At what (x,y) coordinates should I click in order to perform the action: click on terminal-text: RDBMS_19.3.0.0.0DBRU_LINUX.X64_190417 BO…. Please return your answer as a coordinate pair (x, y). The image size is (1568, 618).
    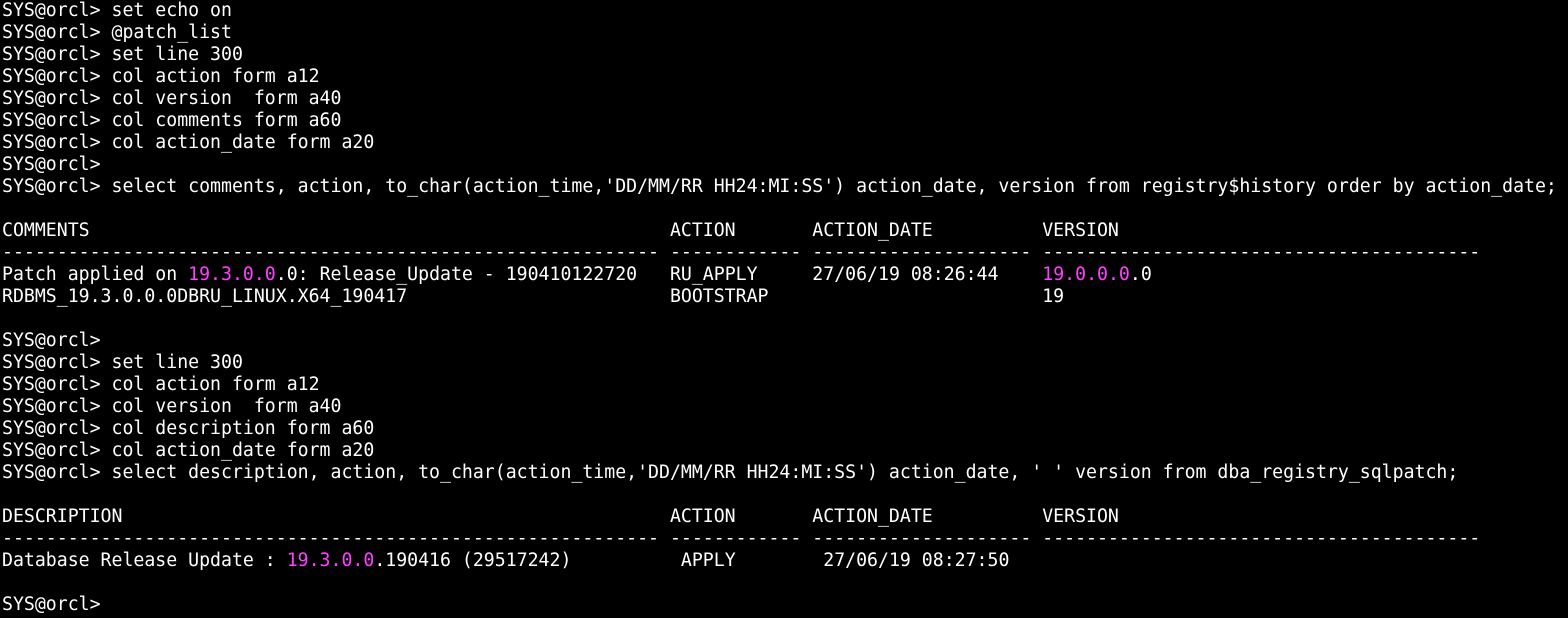
    Looking at the image, I should click on (533, 296).